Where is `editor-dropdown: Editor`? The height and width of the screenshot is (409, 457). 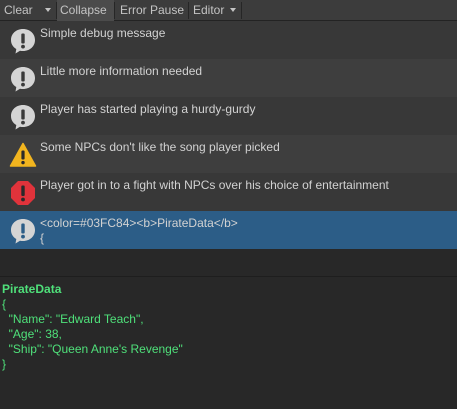 editor-dropdown: Editor is located at coordinates (215, 10).